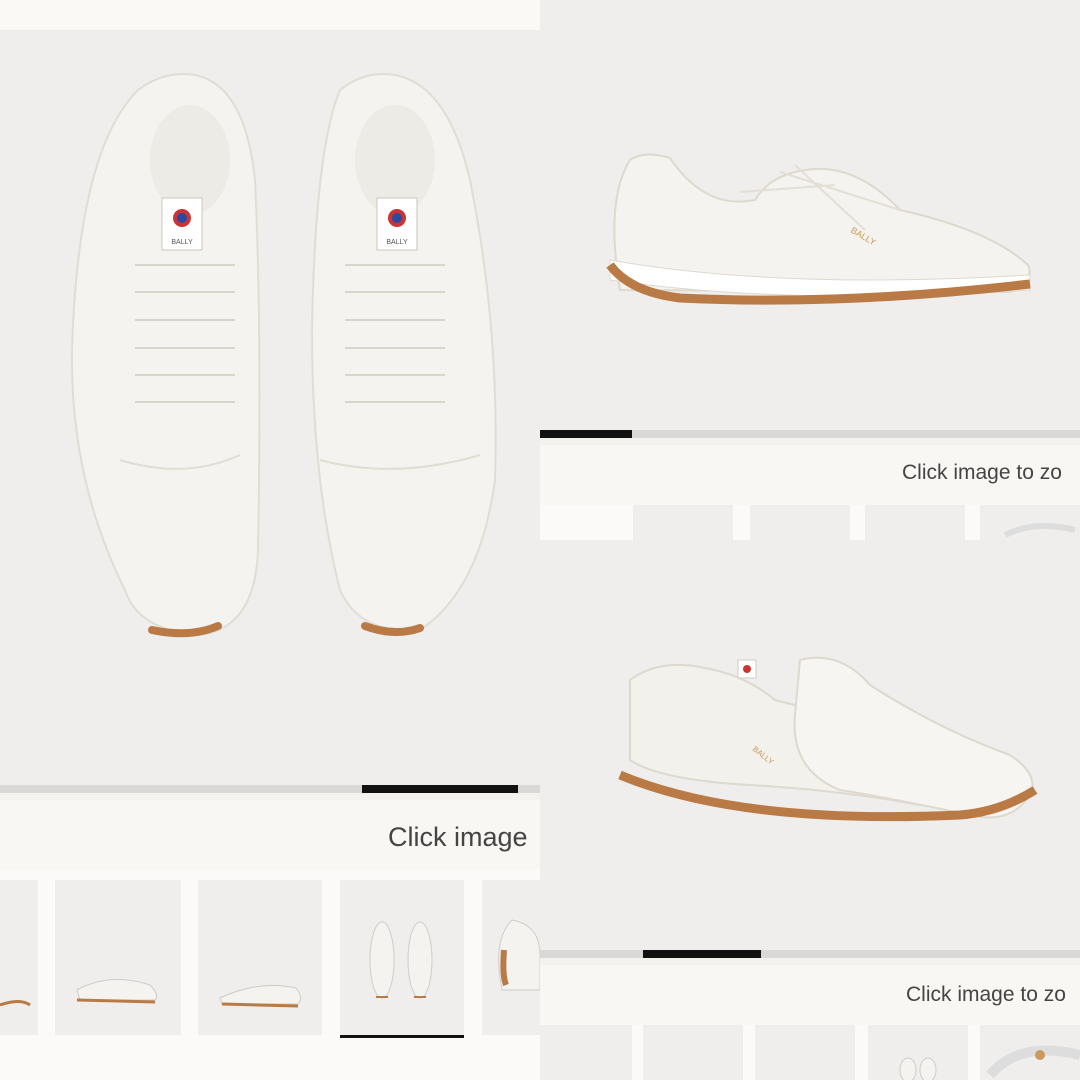 This screenshot has width=1080, height=1080. Describe the element at coordinates (270, 789) in the screenshot. I see `image-progress-bar` at that location.